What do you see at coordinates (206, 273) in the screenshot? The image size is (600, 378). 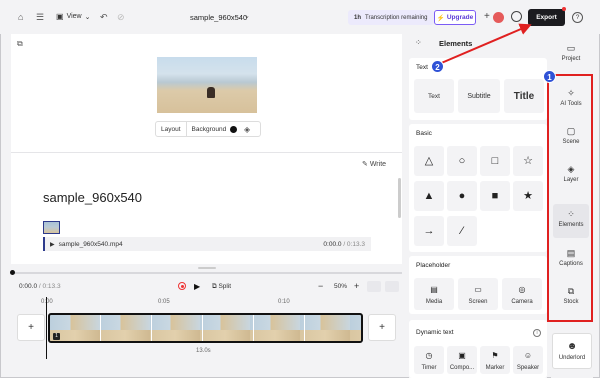 I see `seek-bar` at bounding box center [206, 273].